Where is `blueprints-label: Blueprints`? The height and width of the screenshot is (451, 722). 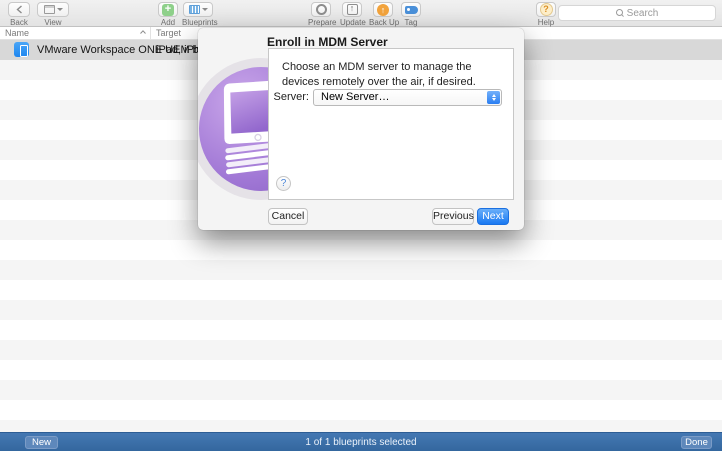
blueprints-label: Blueprints is located at coordinates (200, 22).